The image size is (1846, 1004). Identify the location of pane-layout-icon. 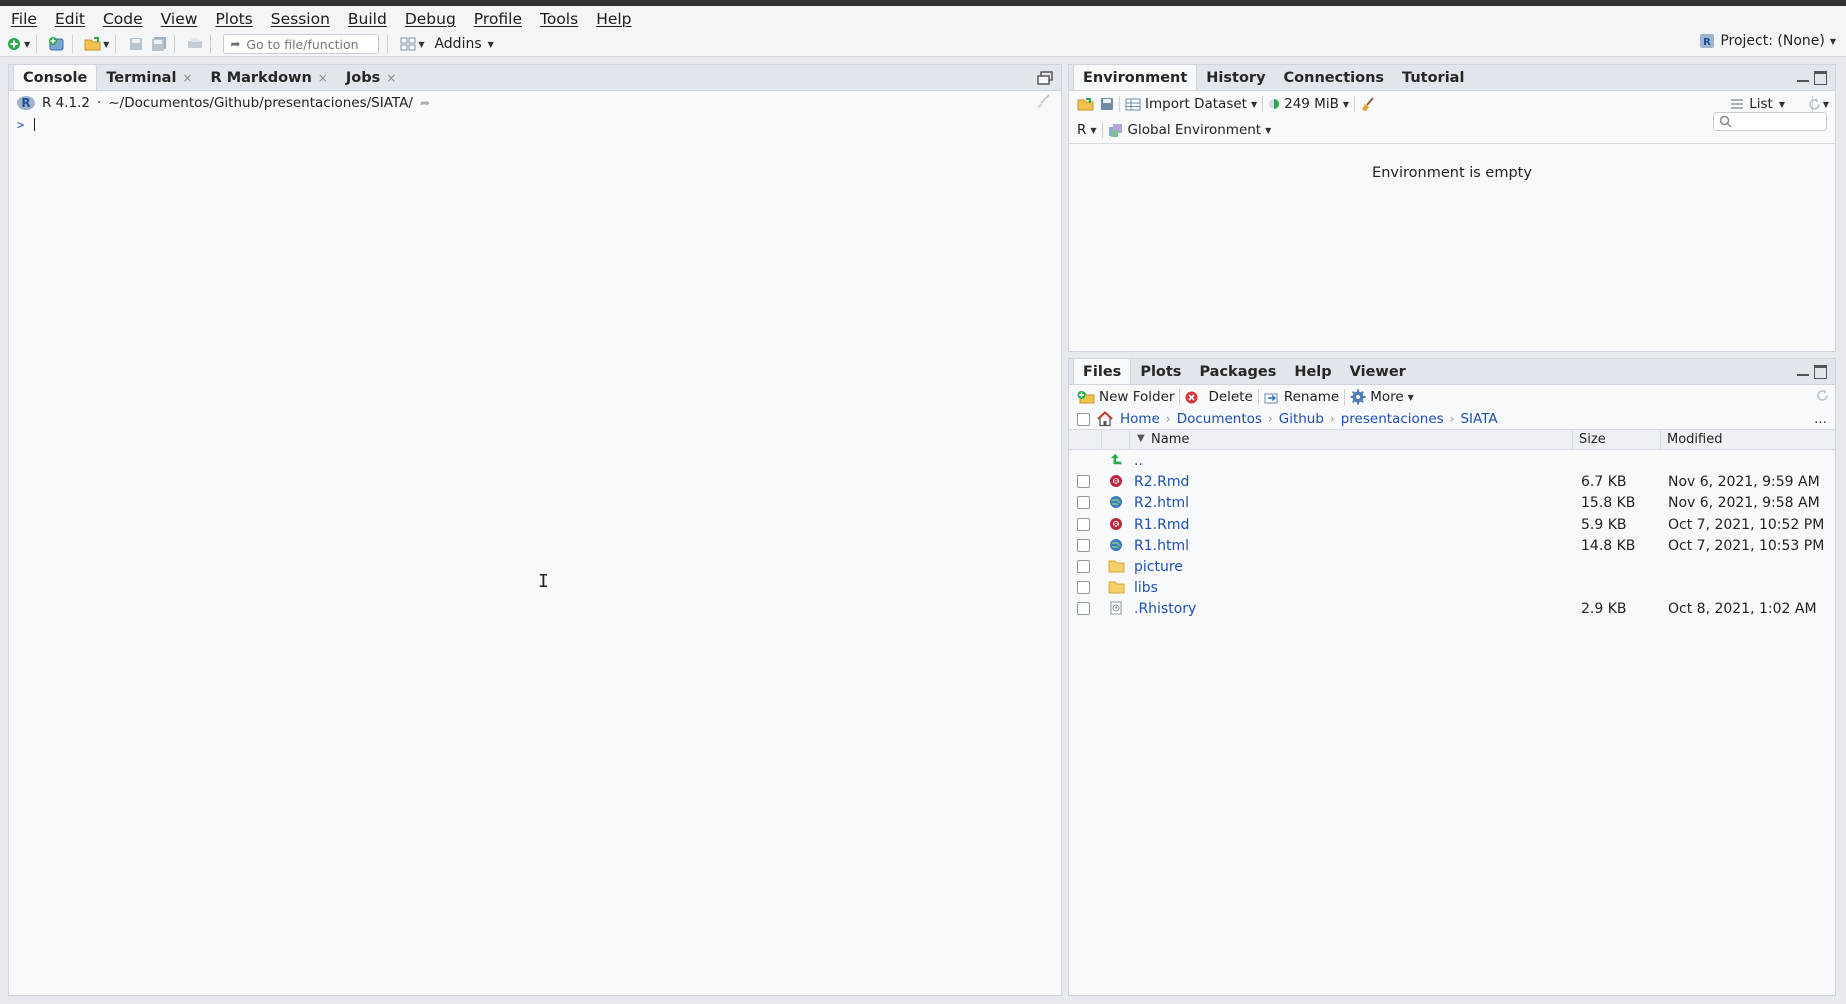
(408, 44).